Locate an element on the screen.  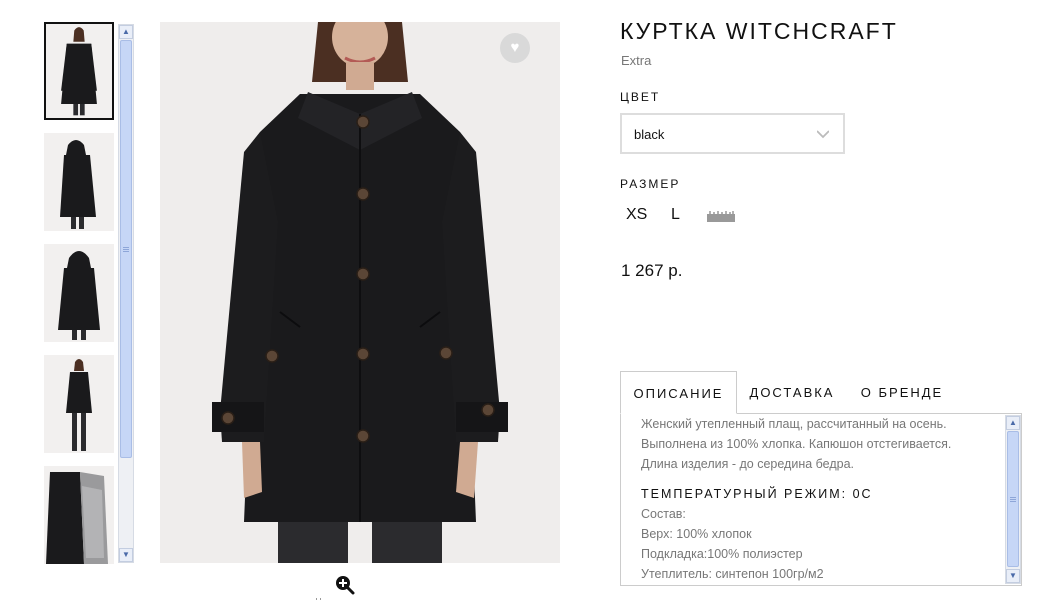
temperature-heading: ТЕМПЕРАТУРНЫЙ РЕЖИМ: 0С is located at coordinates (757, 494).